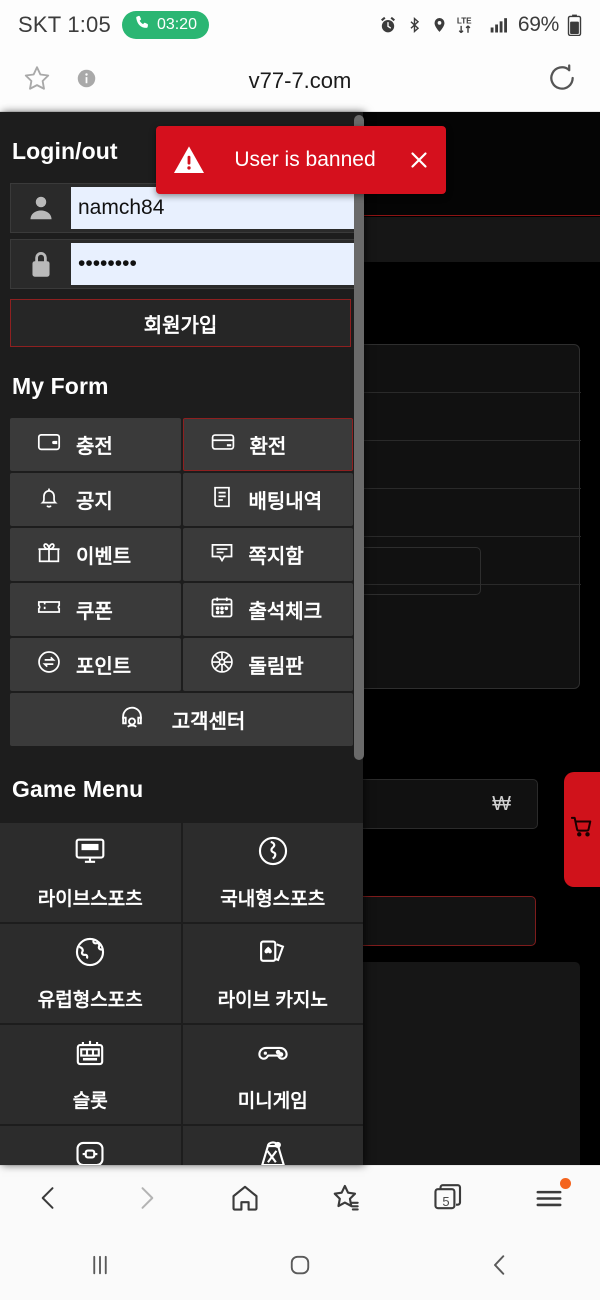  Describe the element at coordinates (189, 160) in the screenshot. I see `warning-triangle-icon` at that location.